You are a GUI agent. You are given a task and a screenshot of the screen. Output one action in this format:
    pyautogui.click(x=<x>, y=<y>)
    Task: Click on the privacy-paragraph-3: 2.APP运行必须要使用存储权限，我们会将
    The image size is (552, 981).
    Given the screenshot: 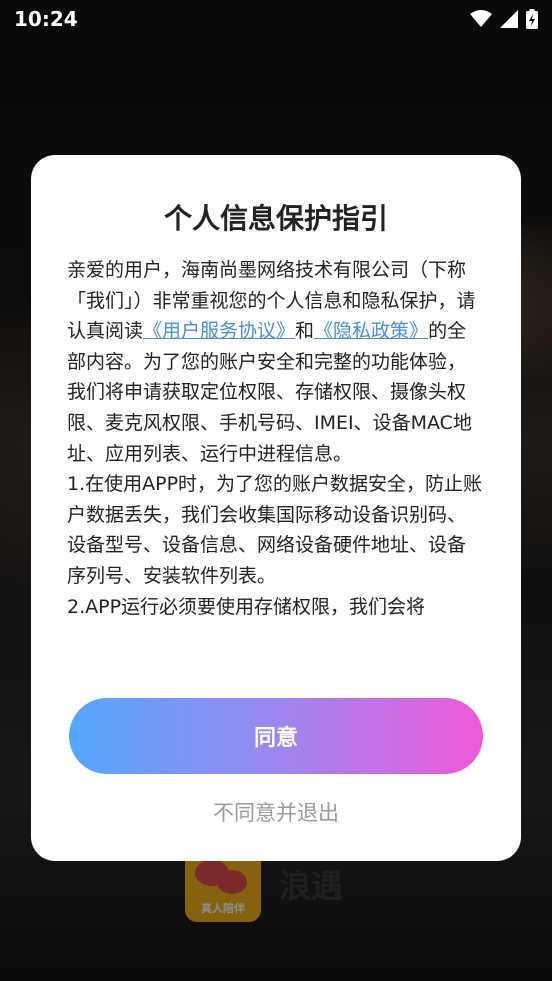 What is the action you would take?
    pyautogui.click(x=246, y=606)
    